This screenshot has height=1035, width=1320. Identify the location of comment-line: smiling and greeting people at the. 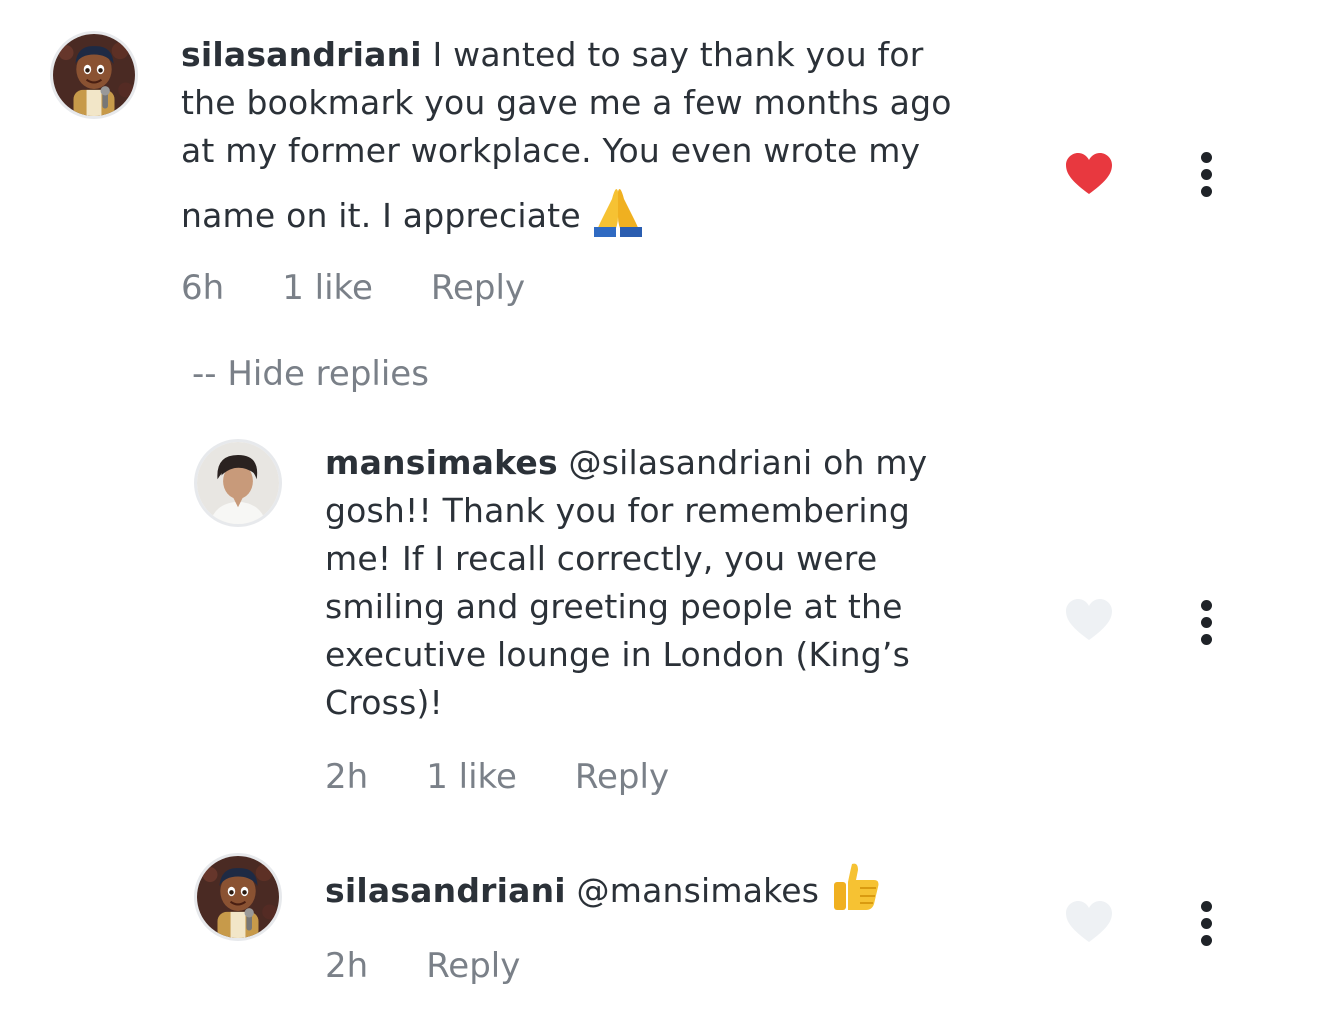
(614, 606).